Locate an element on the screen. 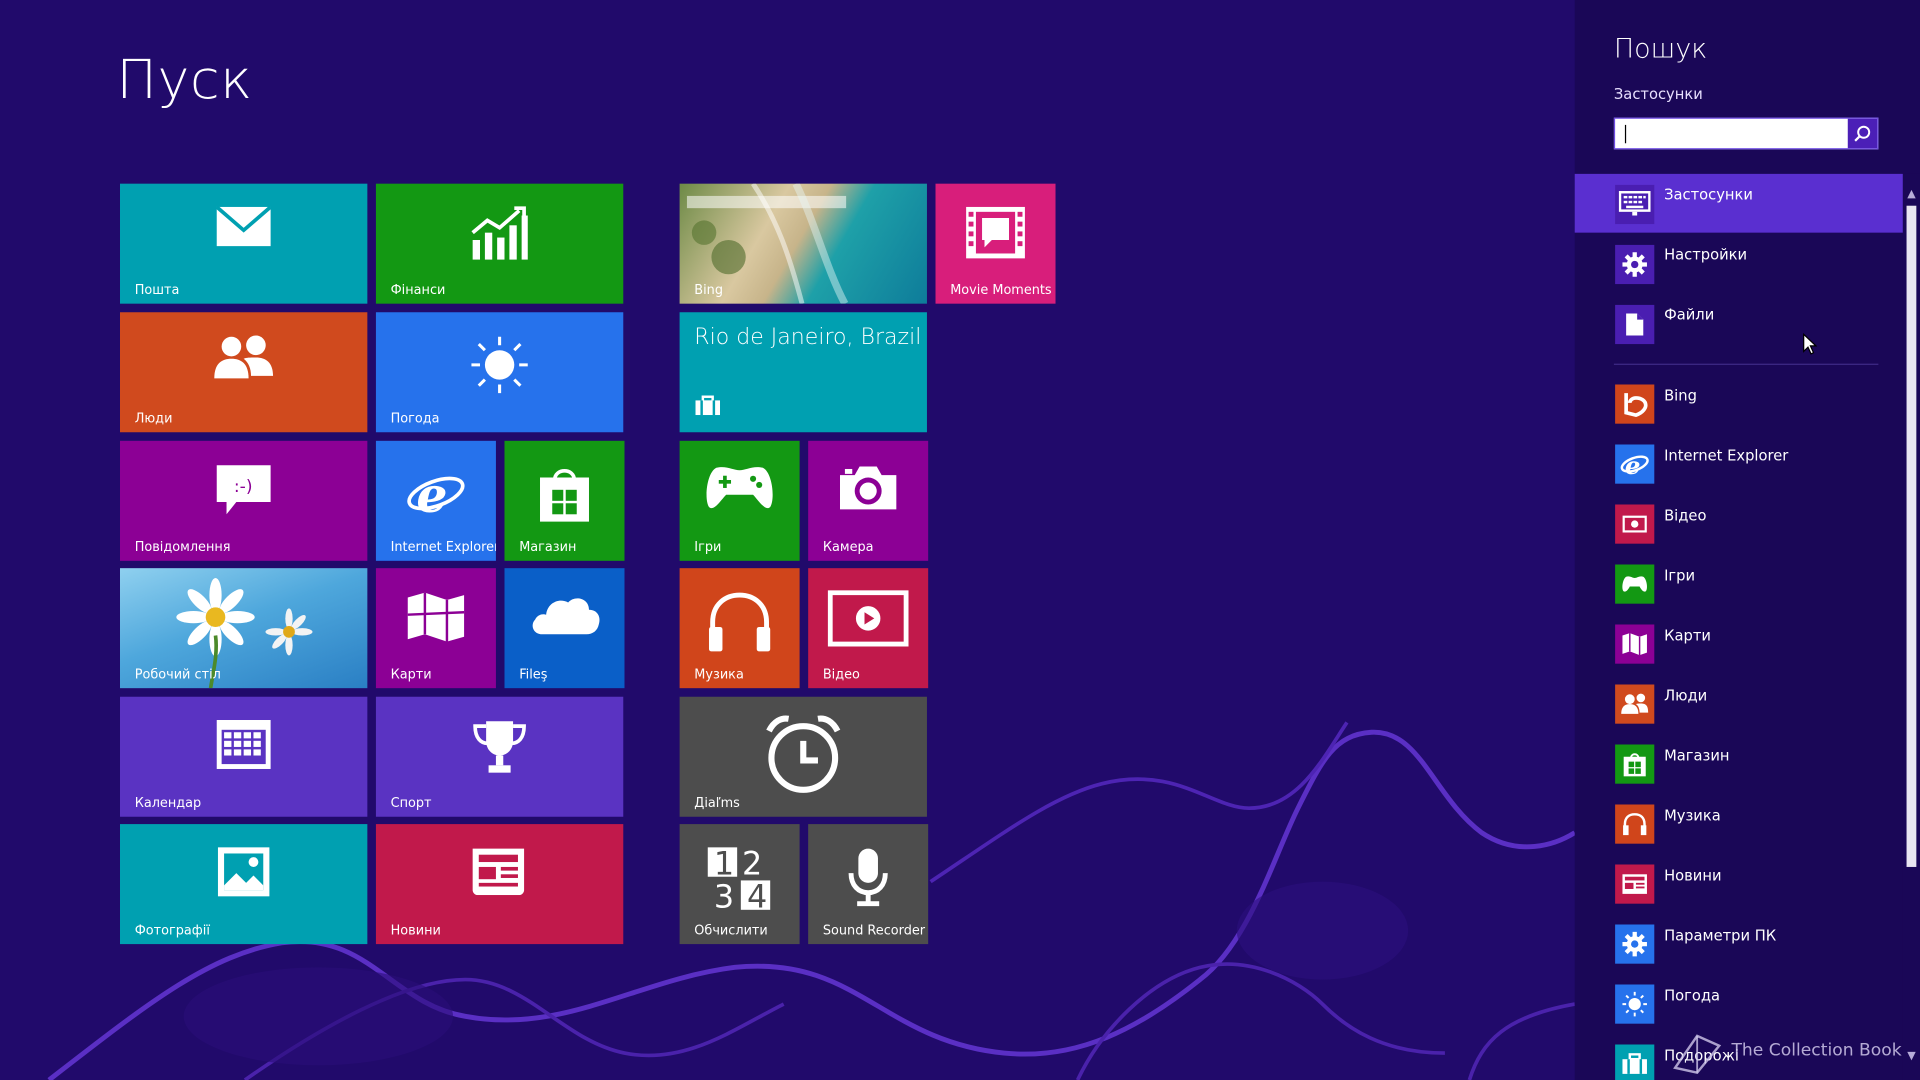 Image resolution: width=1920 pixels, height=1080 pixels. tile-label: Fileş is located at coordinates (533, 675).